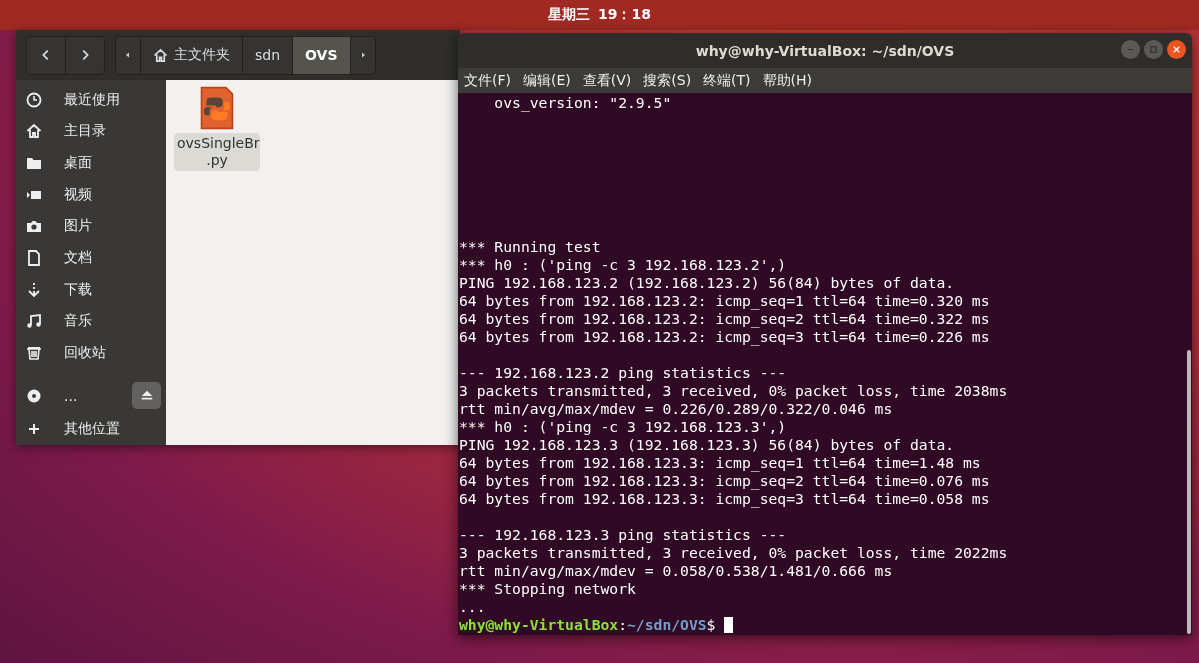 The height and width of the screenshot is (663, 1199). I want to click on terminal-line: PING 192.168.123.3 (192.168.123.3) 56(84) bytes of data., so click(707, 445).